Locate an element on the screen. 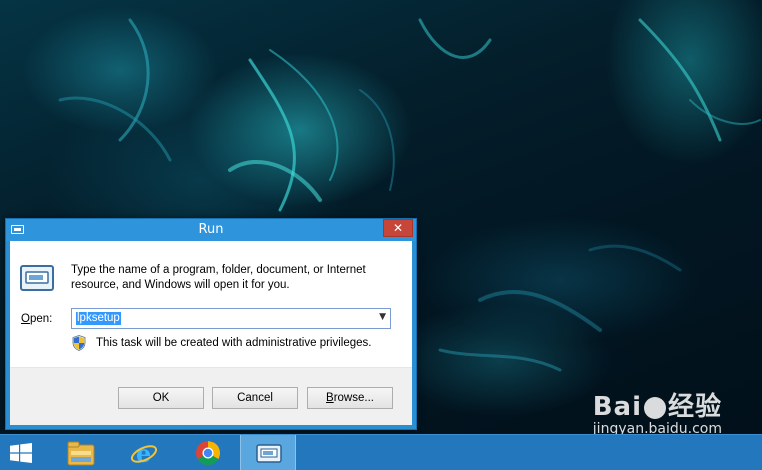 This screenshot has height=470, width=762. paw-logo-icon is located at coordinates (654, 407).